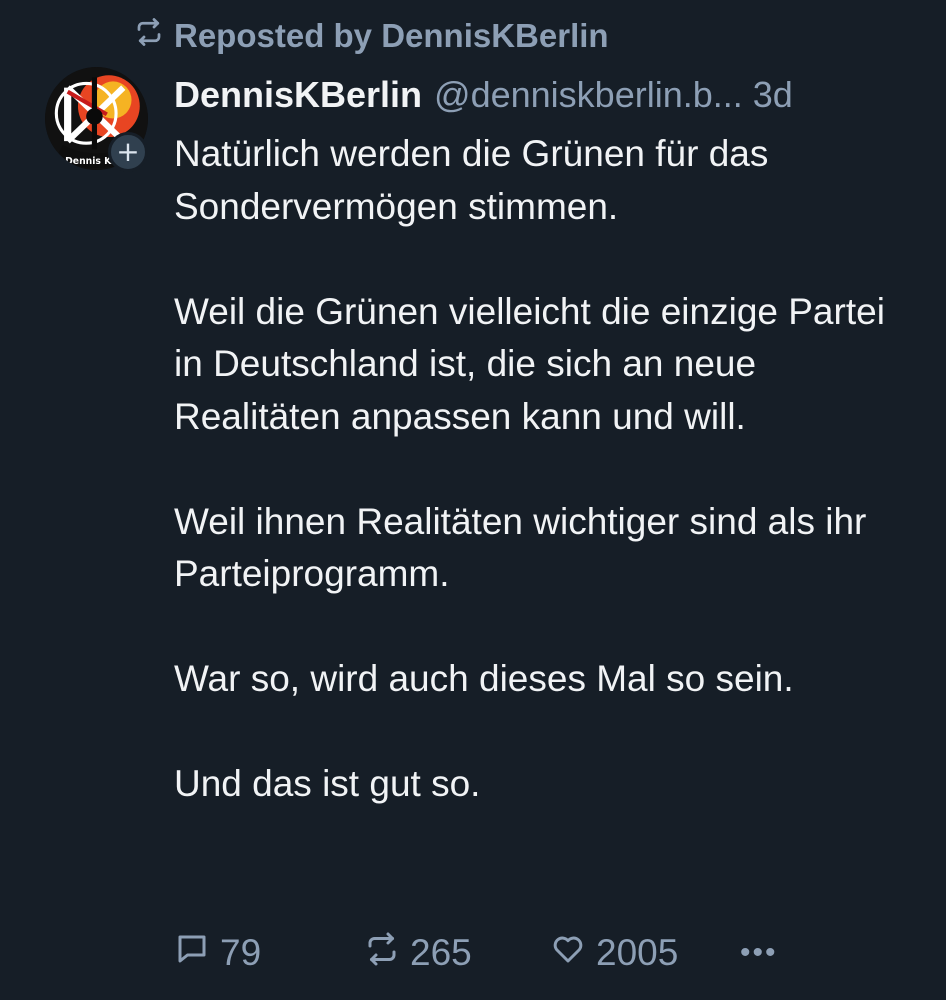 This screenshot has height=1000, width=946. I want to click on reply-count: 79, so click(241, 952).